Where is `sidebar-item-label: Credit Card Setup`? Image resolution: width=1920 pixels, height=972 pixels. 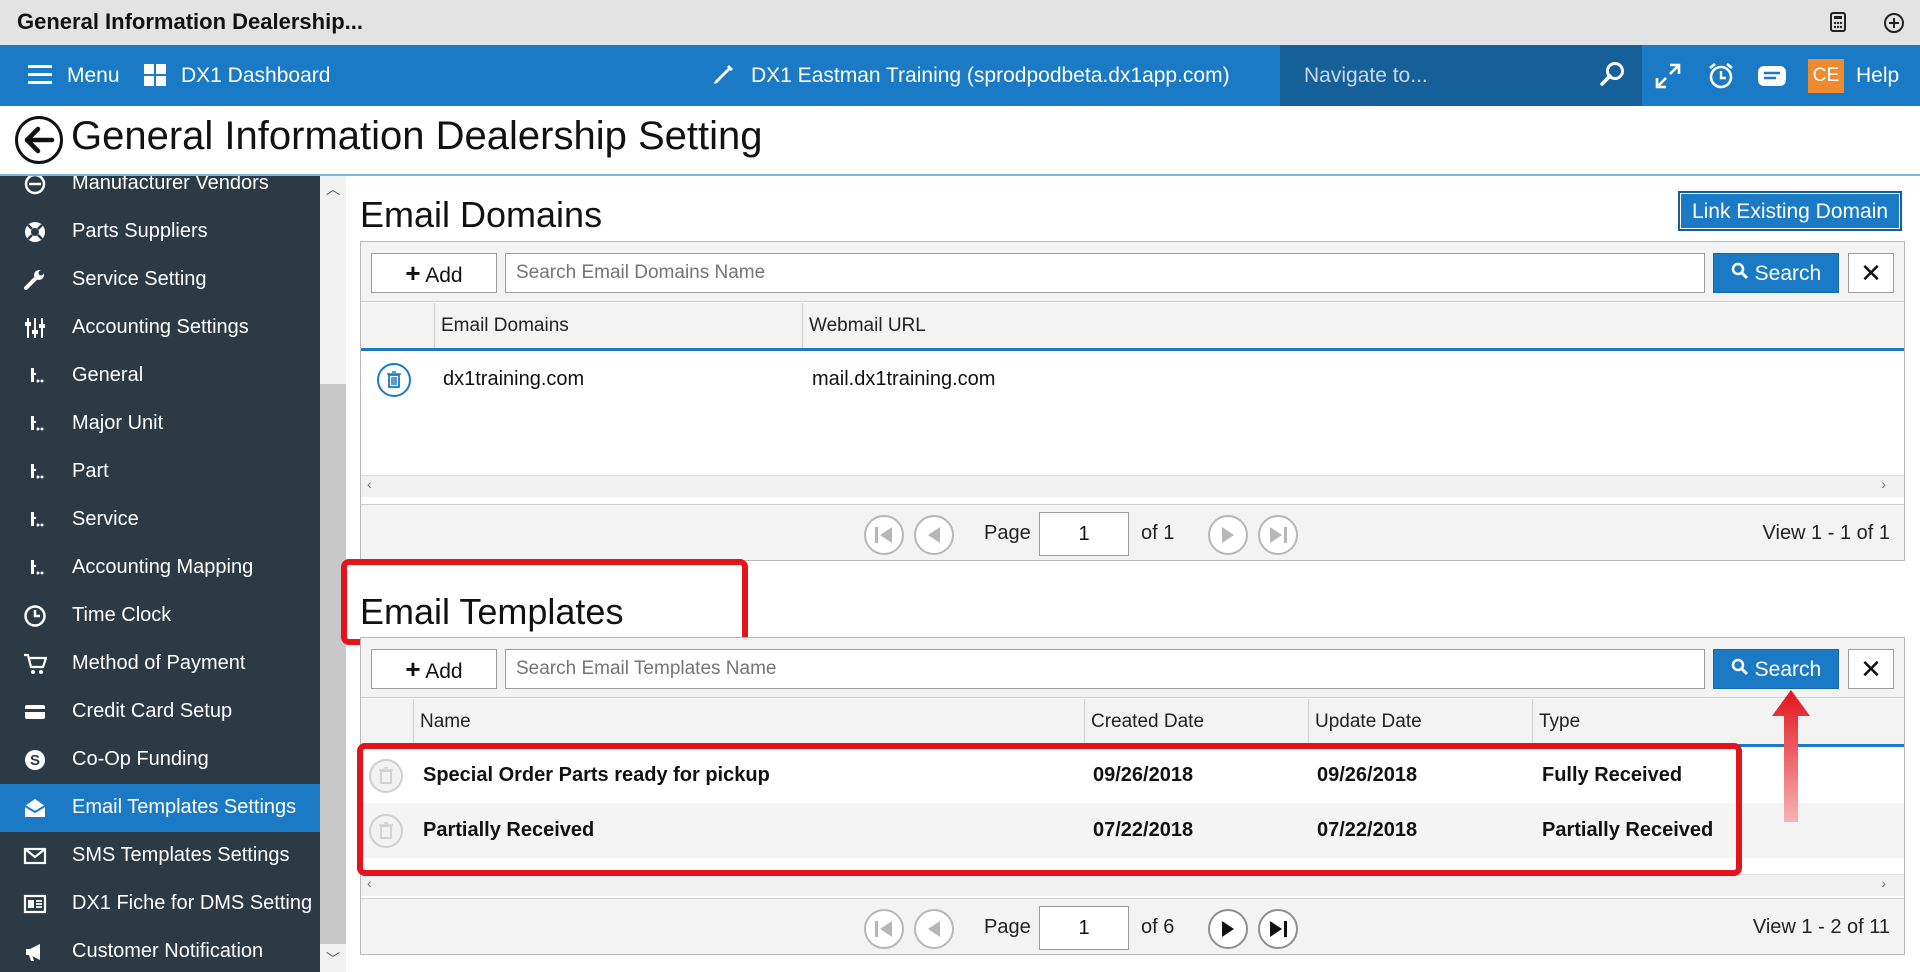 sidebar-item-label: Credit Card Setup is located at coordinates (152, 711).